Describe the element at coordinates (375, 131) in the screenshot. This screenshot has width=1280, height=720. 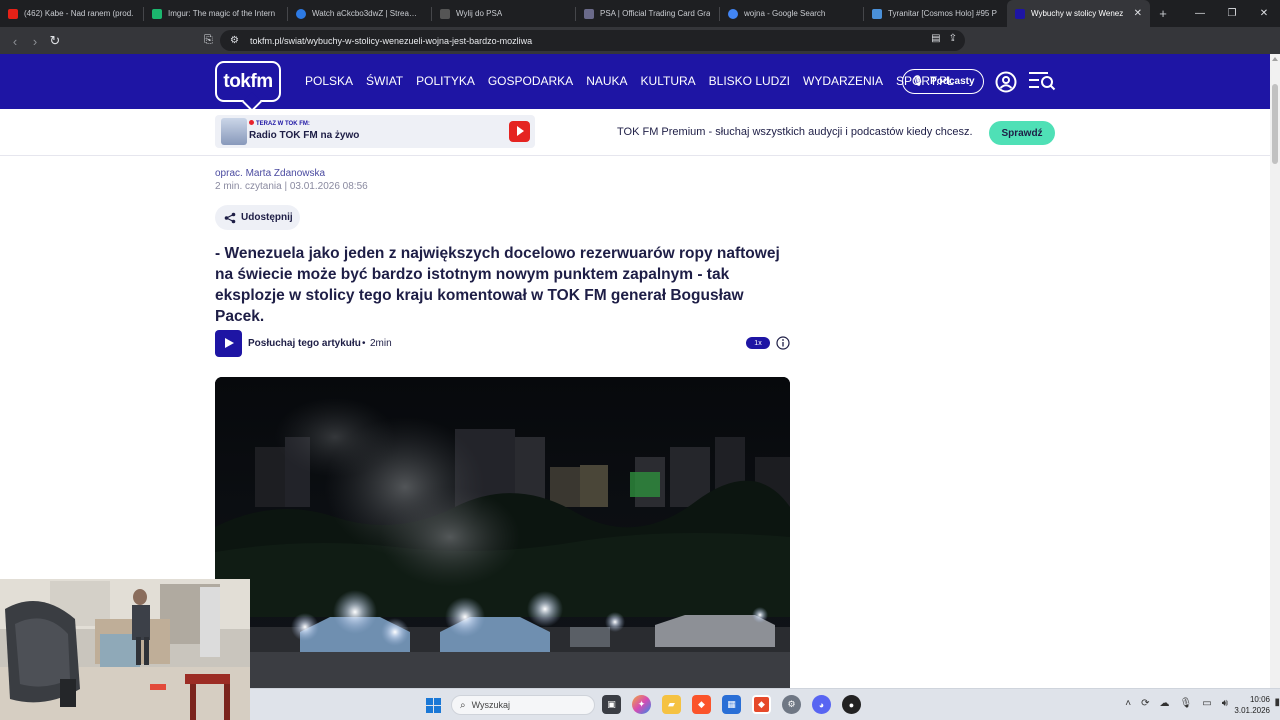
I see `live-radio-widget: TERAZ W TOK FM: Radio TOK FM na żywo` at that location.